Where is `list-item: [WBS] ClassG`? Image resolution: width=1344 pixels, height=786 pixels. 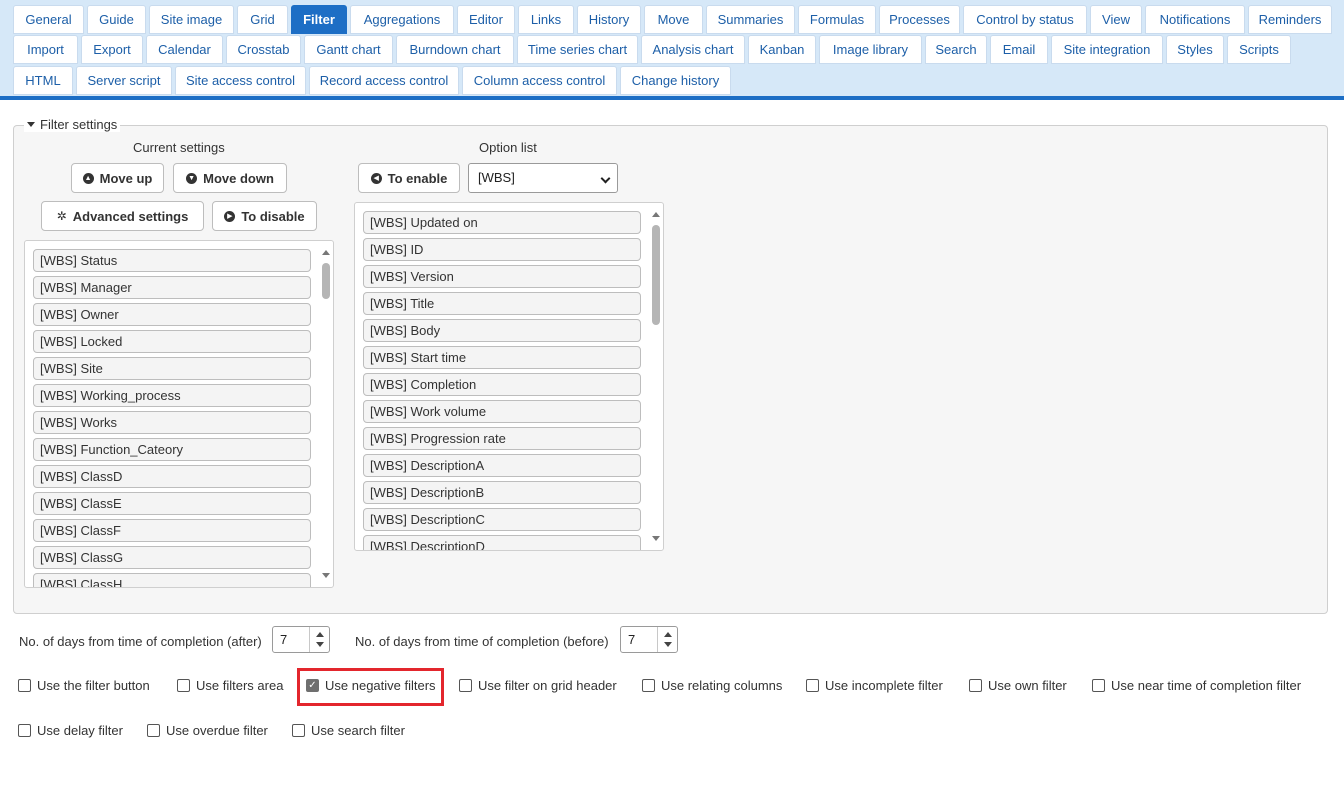
list-item: [WBS] ClassG is located at coordinates (172, 557).